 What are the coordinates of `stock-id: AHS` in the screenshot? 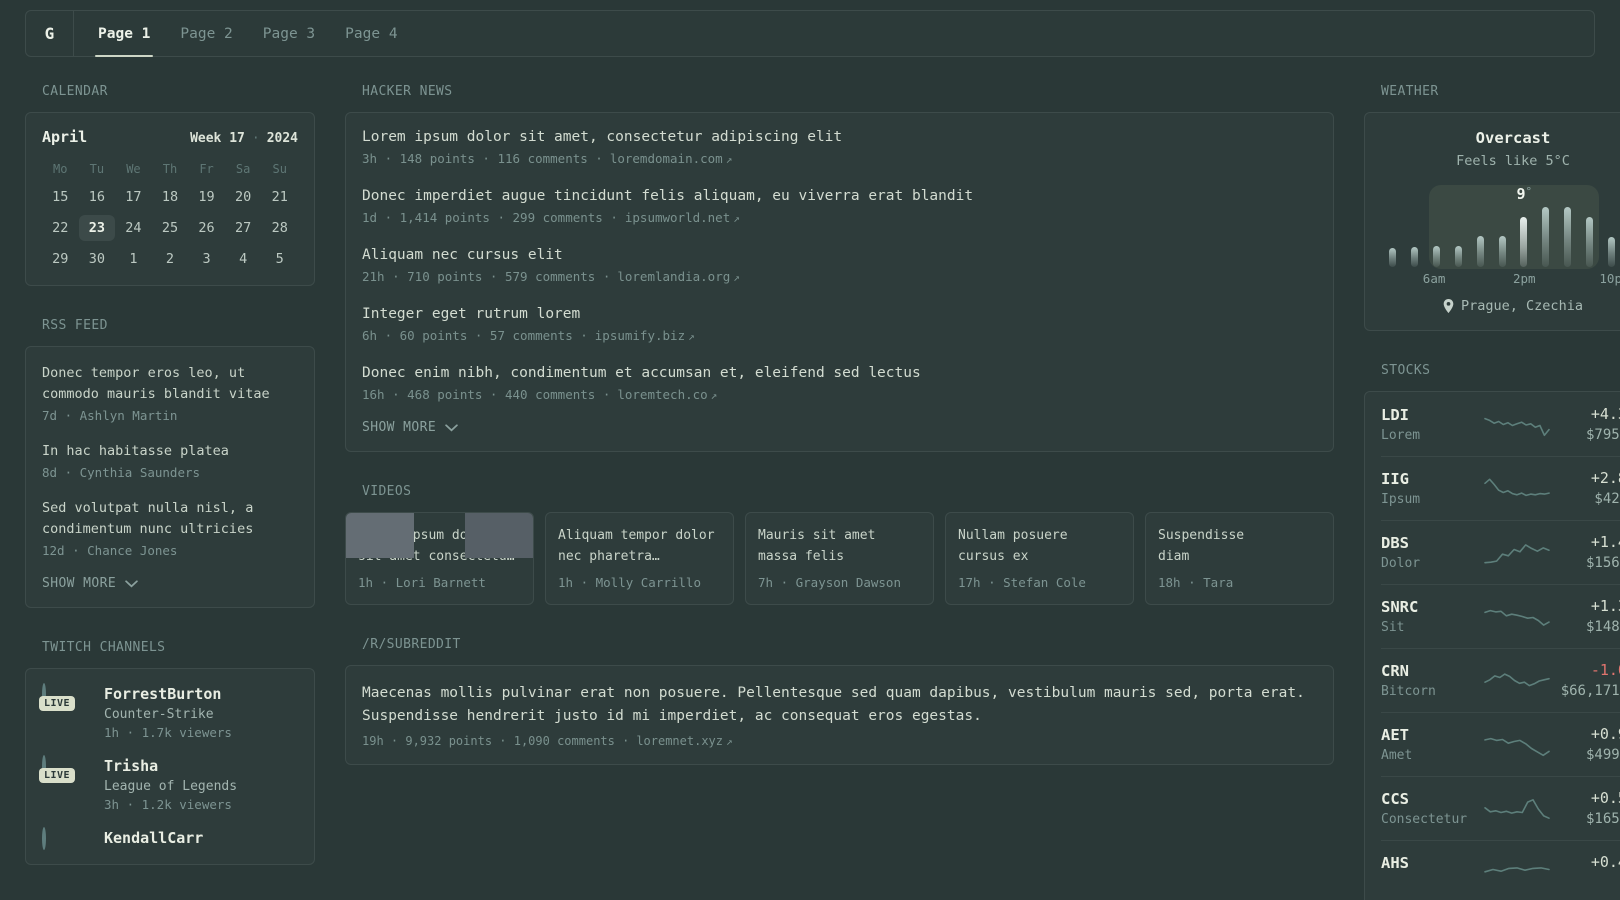 It's located at (1433, 873).